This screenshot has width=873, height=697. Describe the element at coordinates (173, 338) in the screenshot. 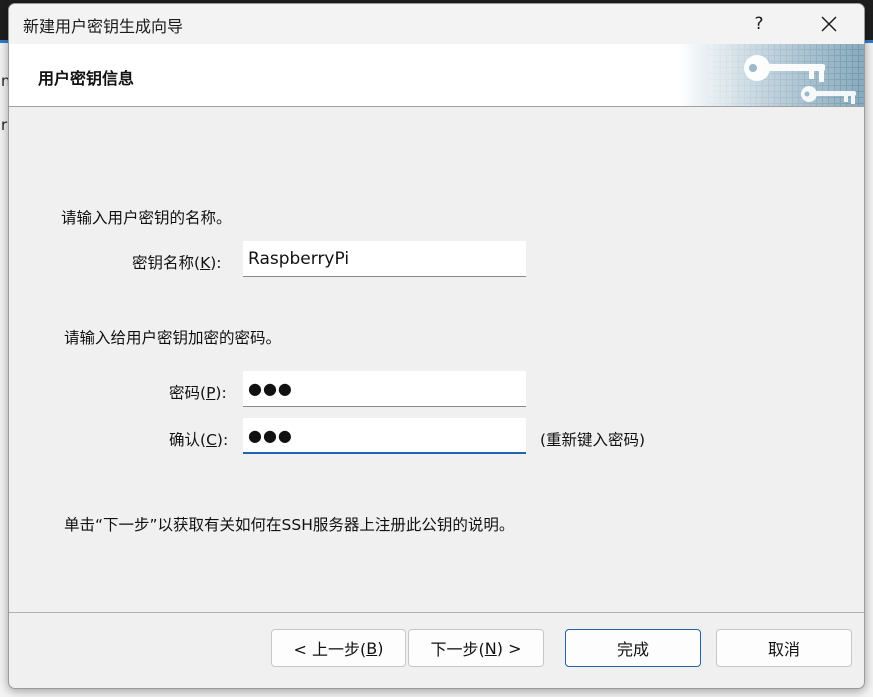

I see `password-prompt-text: 请输入给用户密钥加密的密码。` at that location.